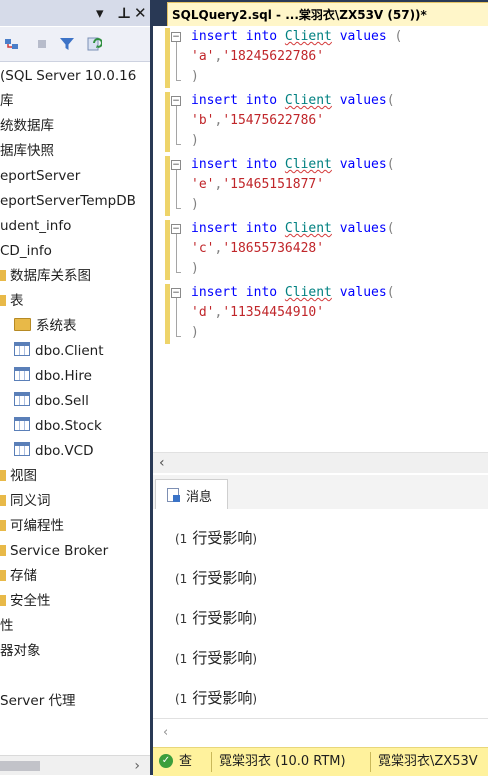  I want to click on tree-node-label: dbo.Hire, so click(63, 376).